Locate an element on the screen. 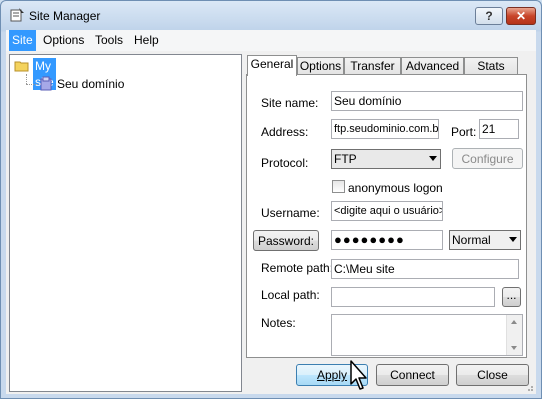 This screenshot has height=399, width=542. local-path-input is located at coordinates (413, 297).